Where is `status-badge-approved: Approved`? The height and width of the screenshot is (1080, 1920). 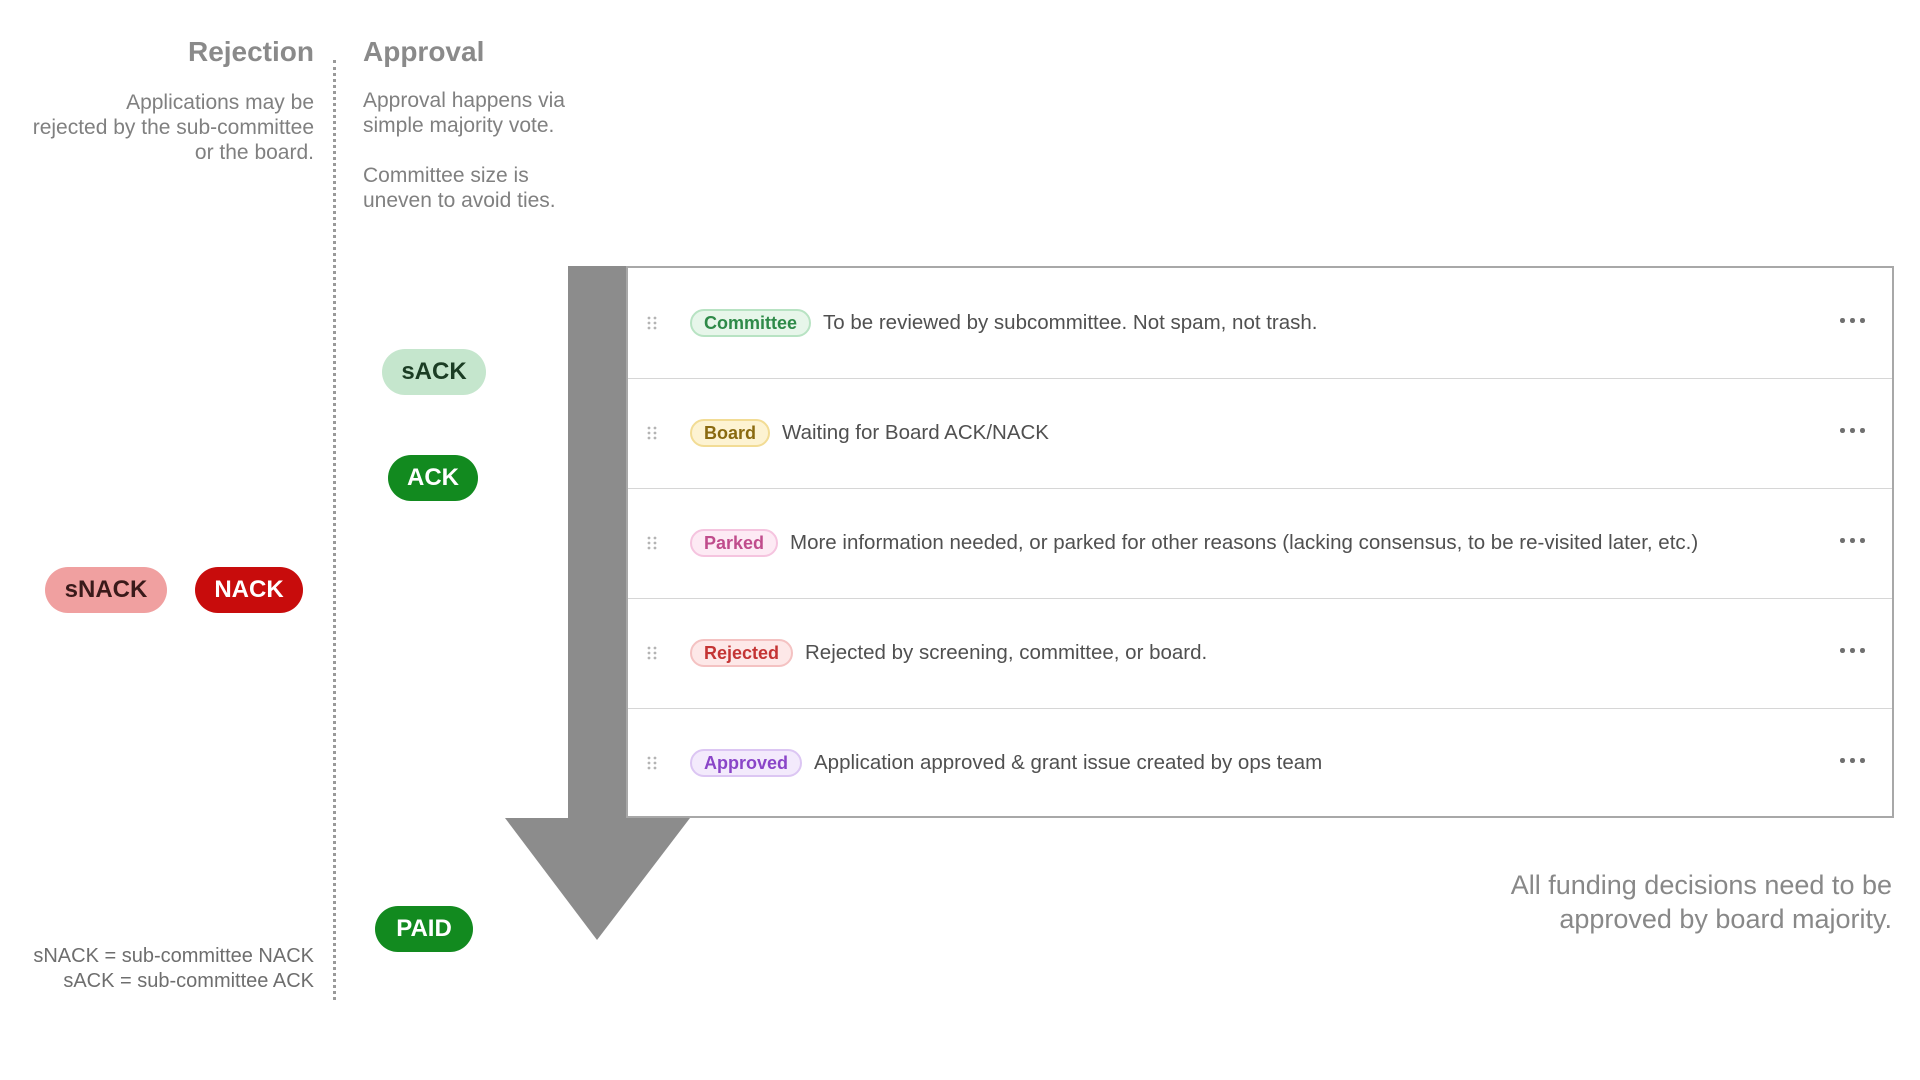 status-badge-approved: Approved is located at coordinates (746, 763).